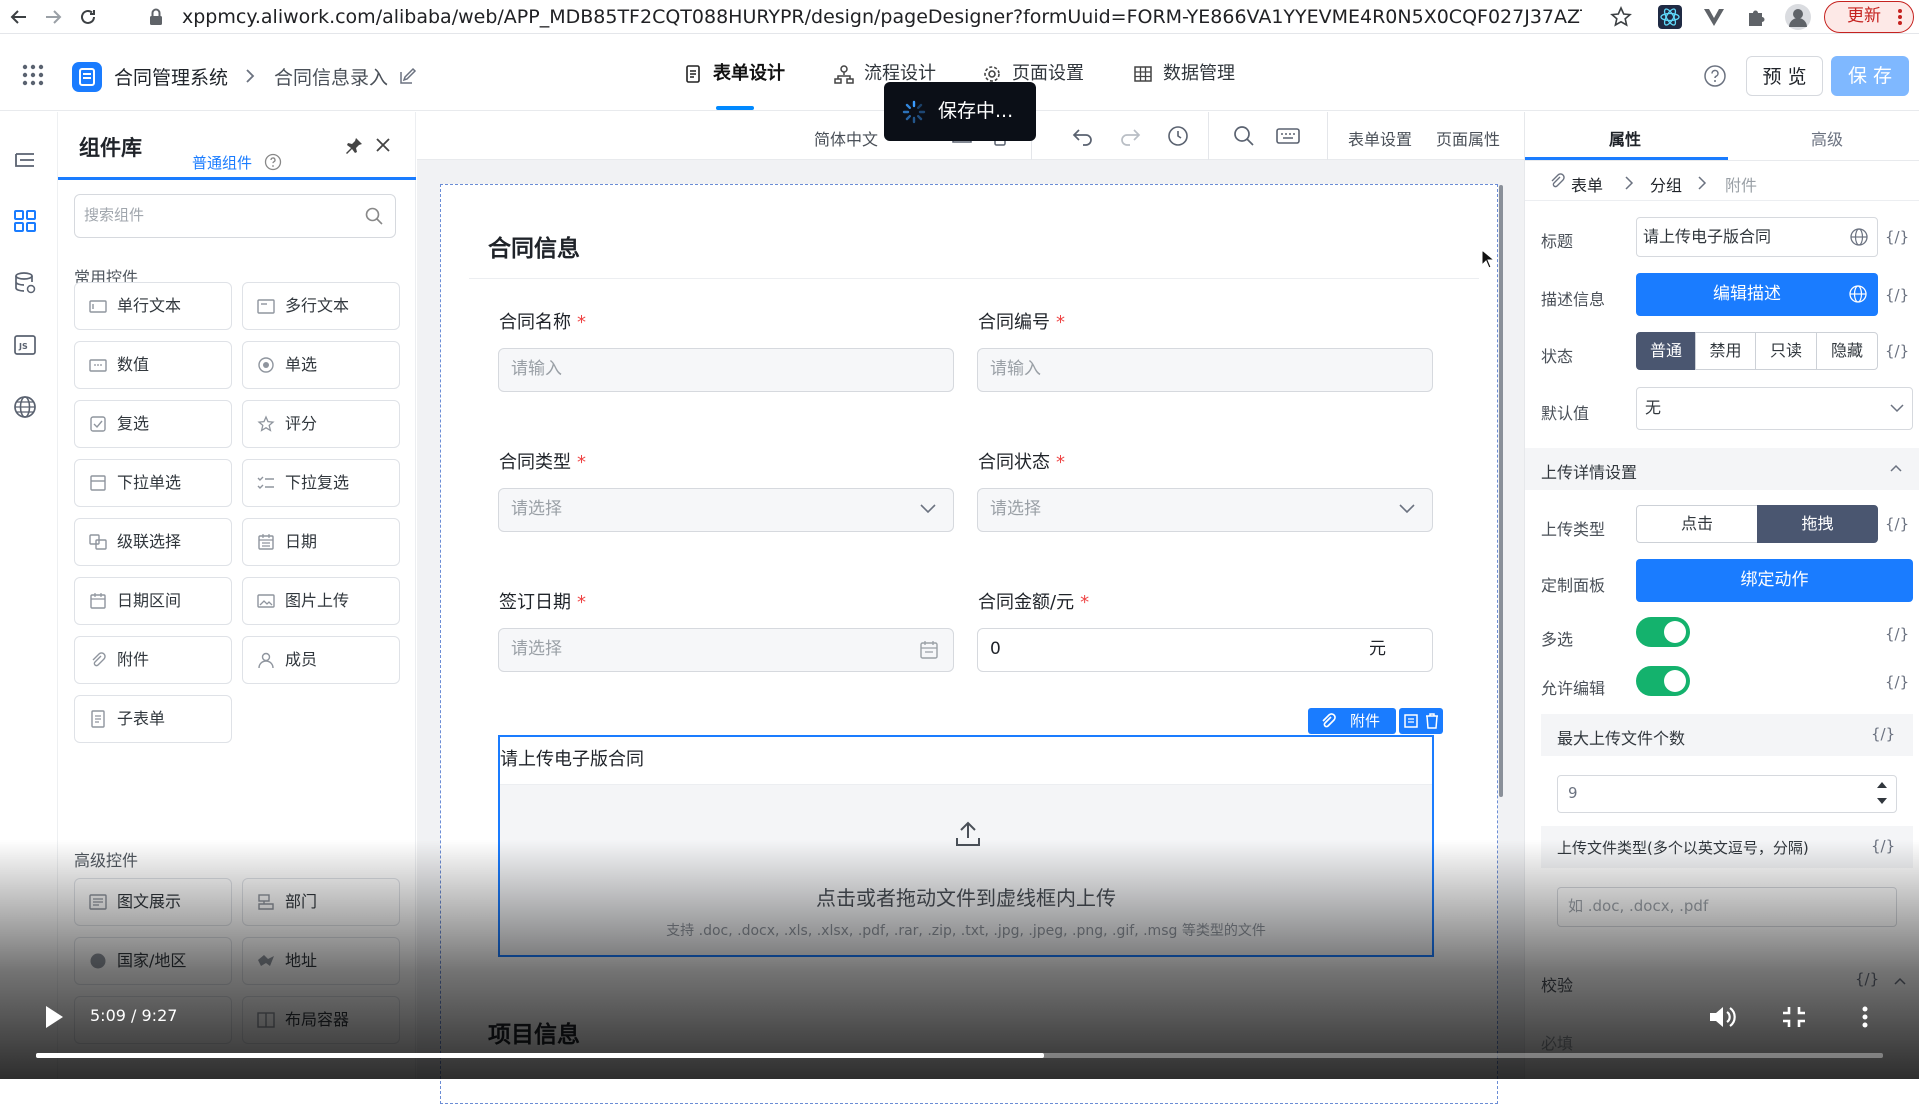 This screenshot has width=1919, height=1104. What do you see at coordinates (321, 306) in the screenshot?
I see `component-multi-line-text: 多行文本` at bounding box center [321, 306].